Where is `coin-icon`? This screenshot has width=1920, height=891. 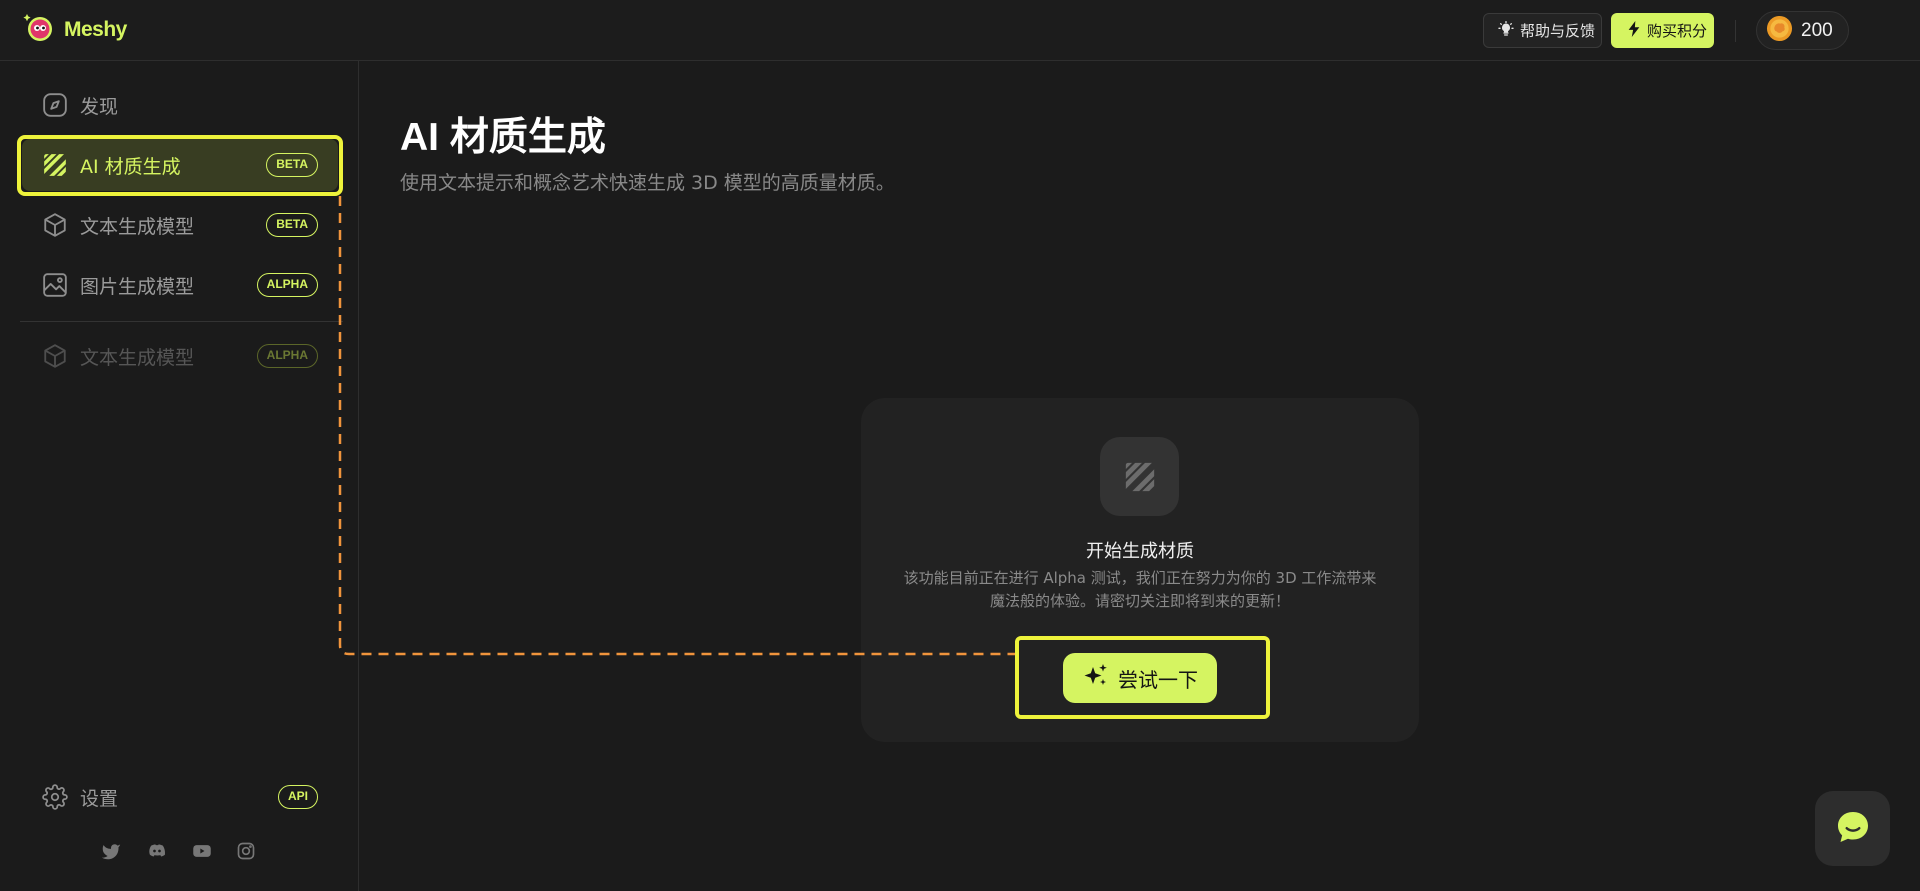 coin-icon is located at coordinates (1779, 30).